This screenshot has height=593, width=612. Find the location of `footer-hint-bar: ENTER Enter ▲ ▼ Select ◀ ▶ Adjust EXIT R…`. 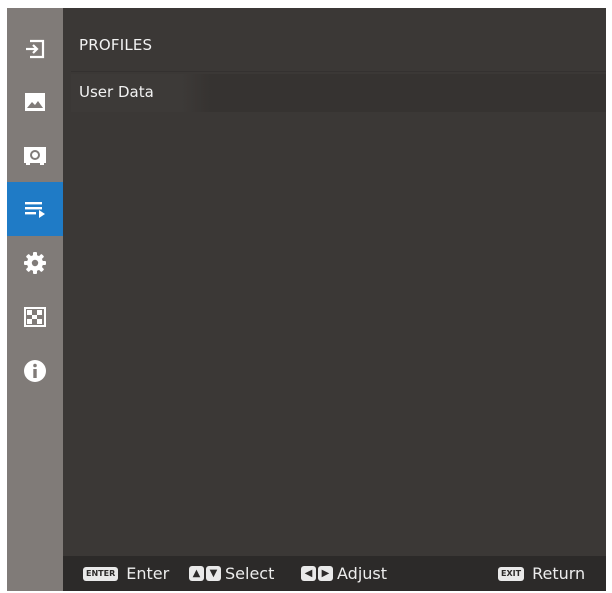

footer-hint-bar: ENTER Enter ▲ ▼ Select ◀ ▶ Adjust EXIT R… is located at coordinates (334, 573).